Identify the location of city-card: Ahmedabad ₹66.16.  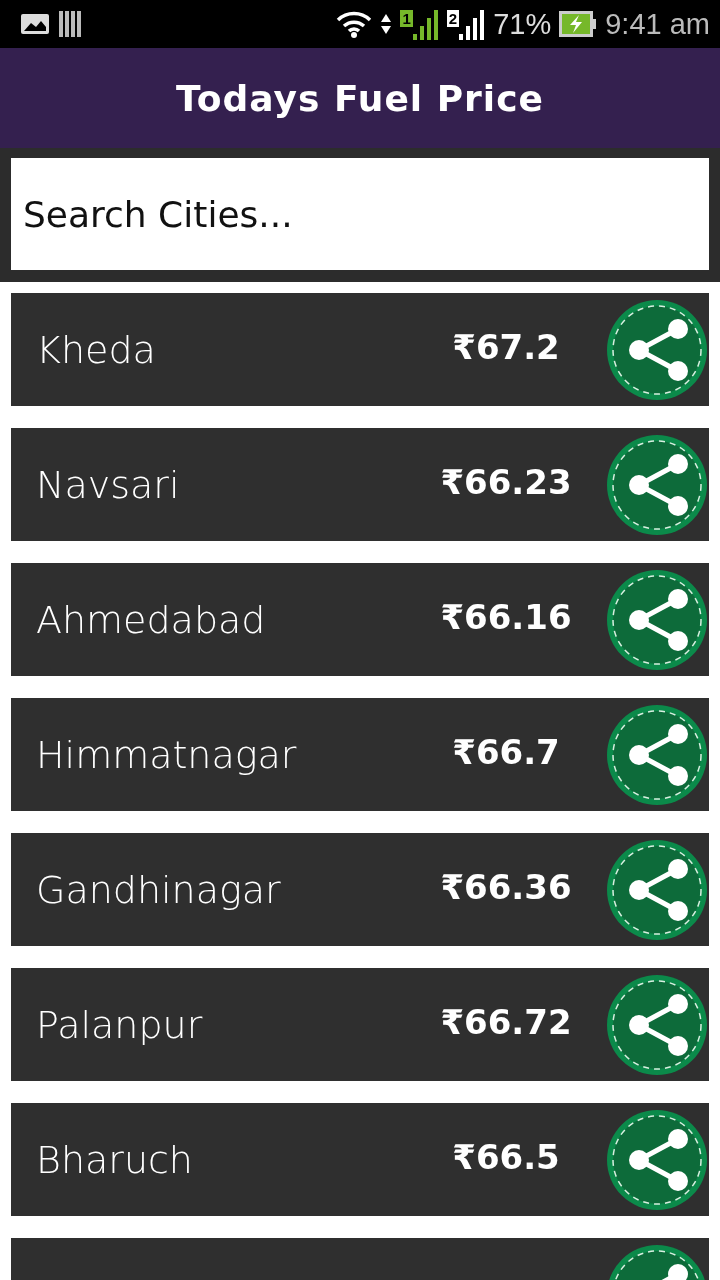
(360, 619).